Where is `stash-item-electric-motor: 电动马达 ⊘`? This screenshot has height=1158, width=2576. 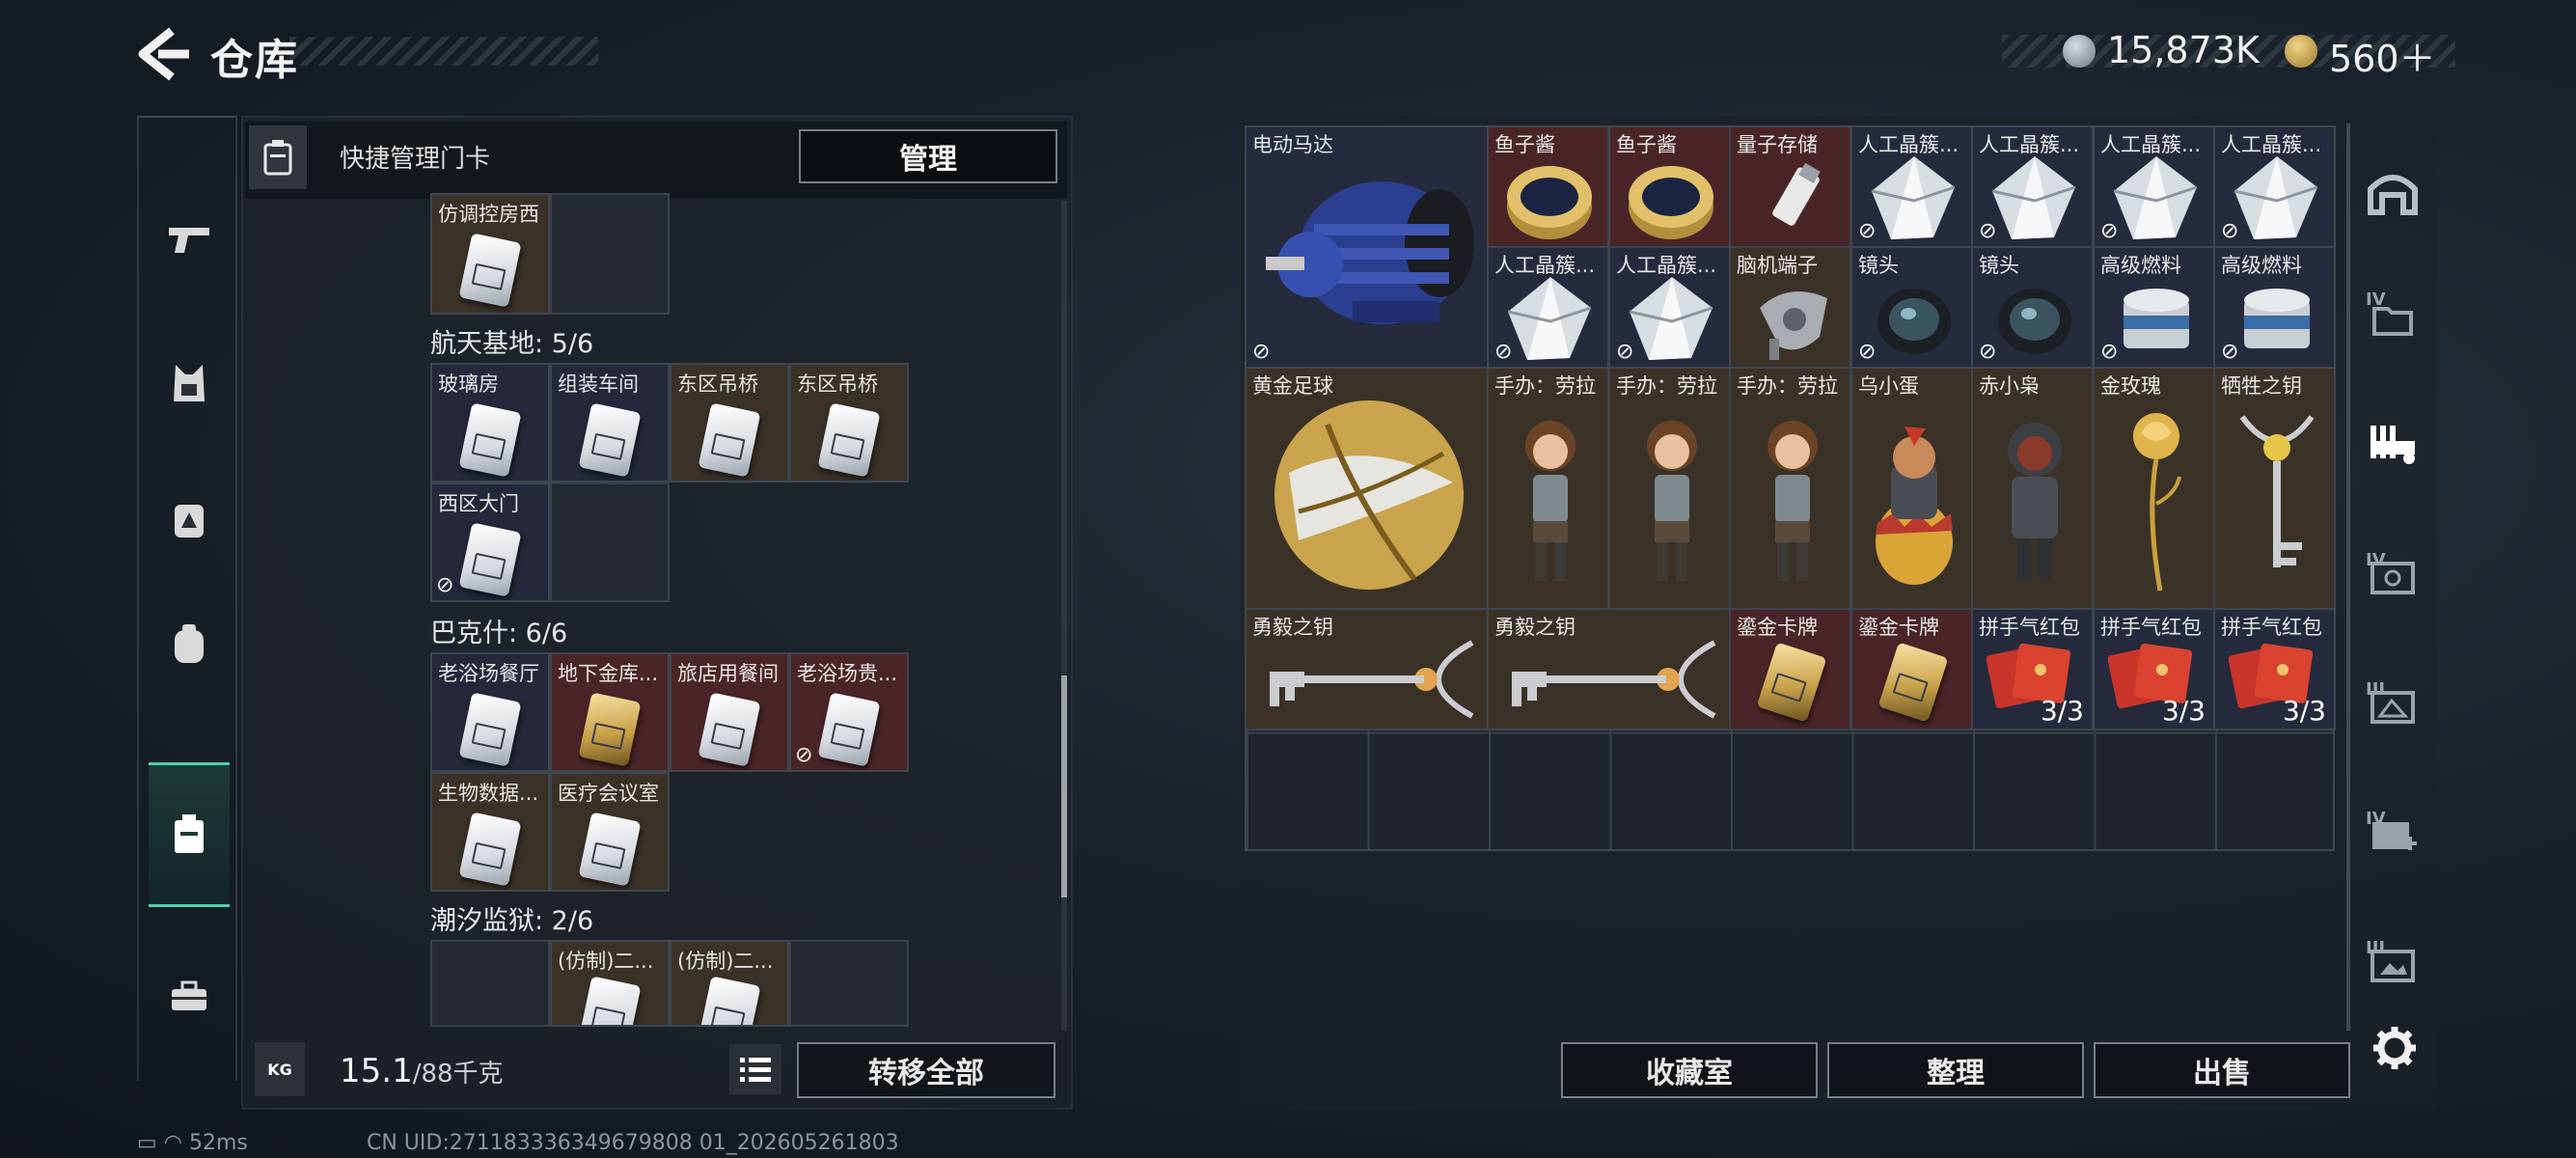
stash-item-electric-motor: 电动马达 ⊘ is located at coordinates (1367, 247).